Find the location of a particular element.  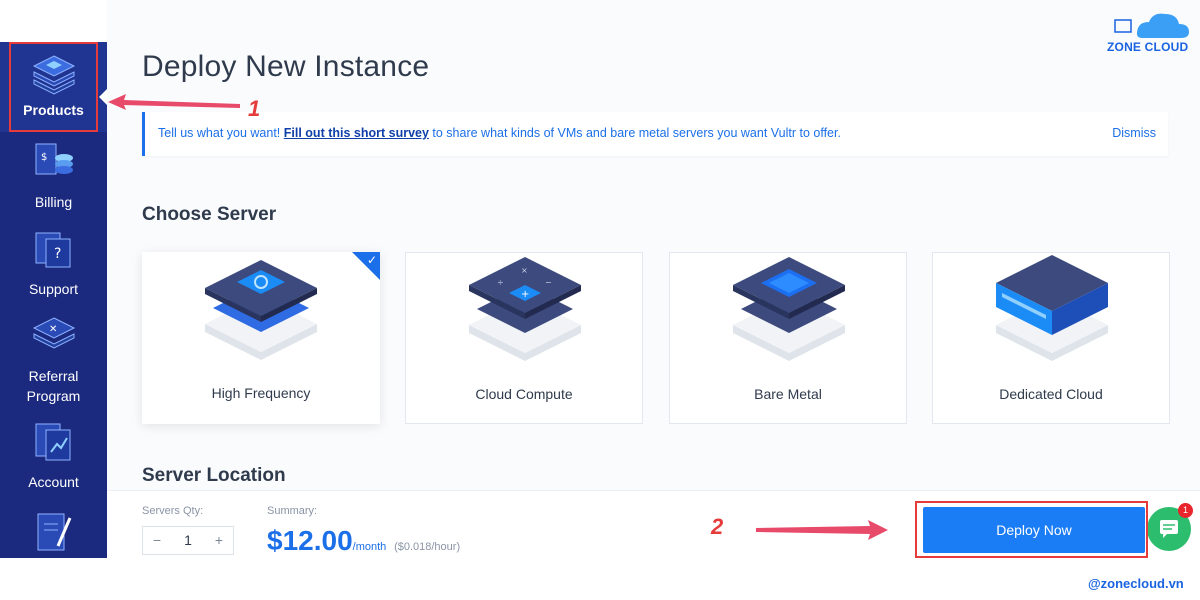

servers-qty-stepper: − 1 + is located at coordinates (188, 540).